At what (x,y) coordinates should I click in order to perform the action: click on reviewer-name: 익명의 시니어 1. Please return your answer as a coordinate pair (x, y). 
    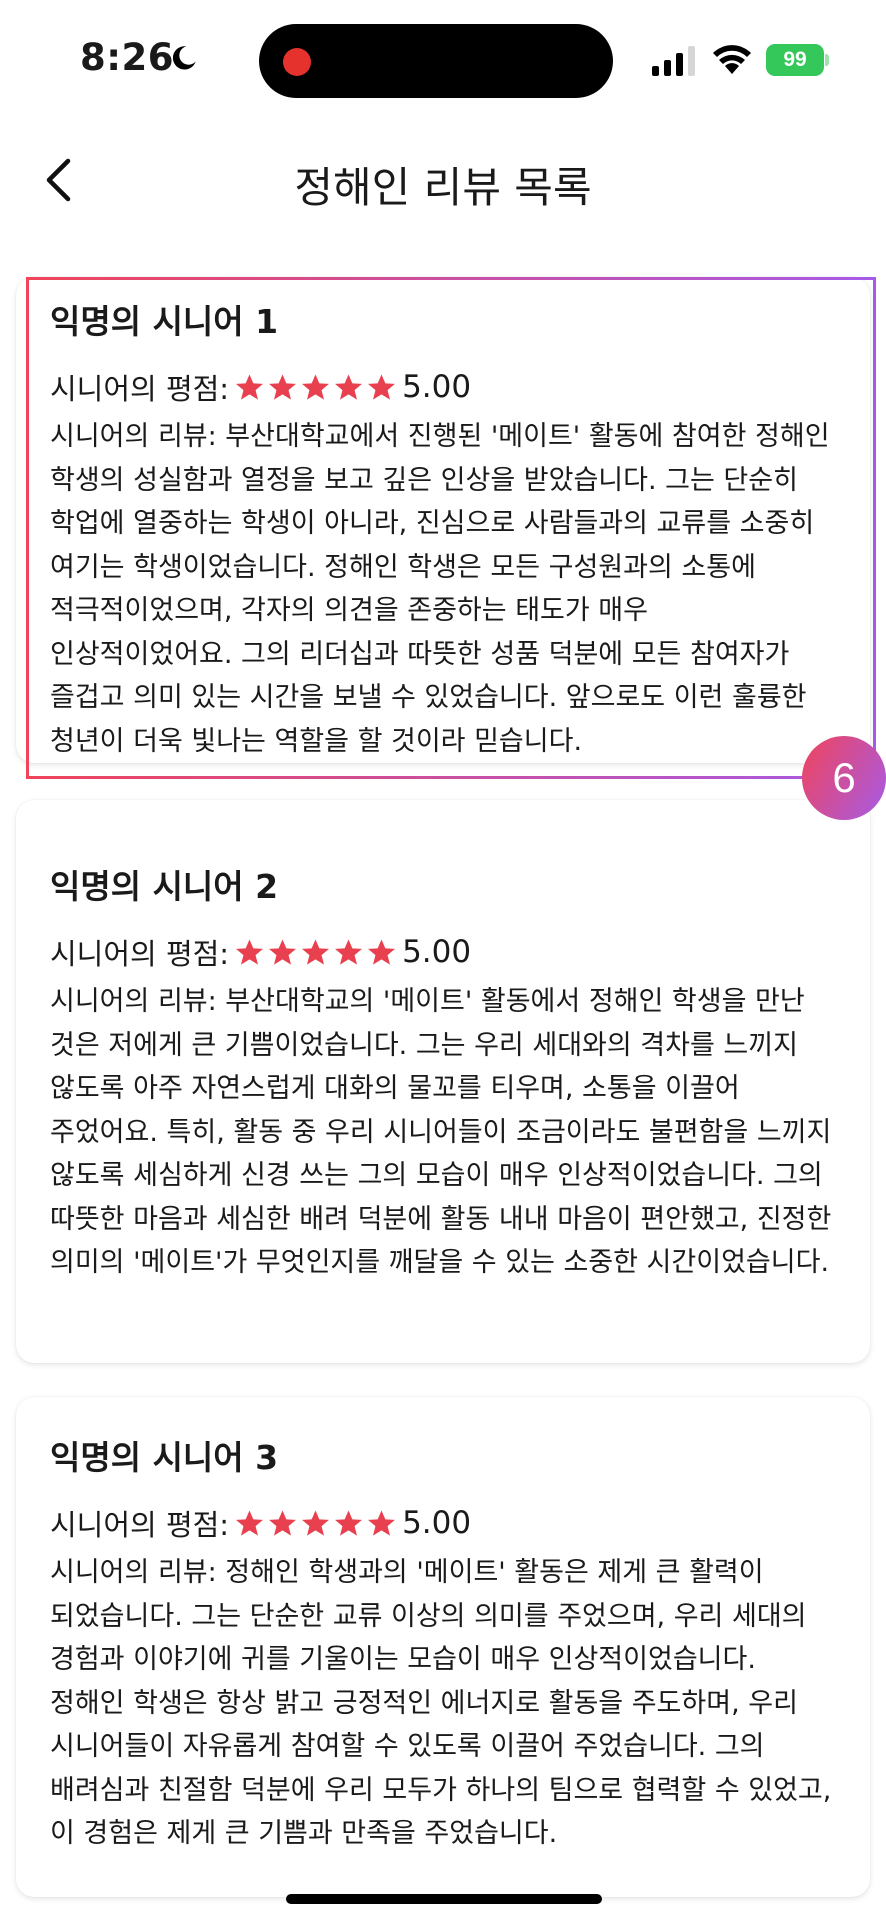
    Looking at the image, I should click on (164, 321).